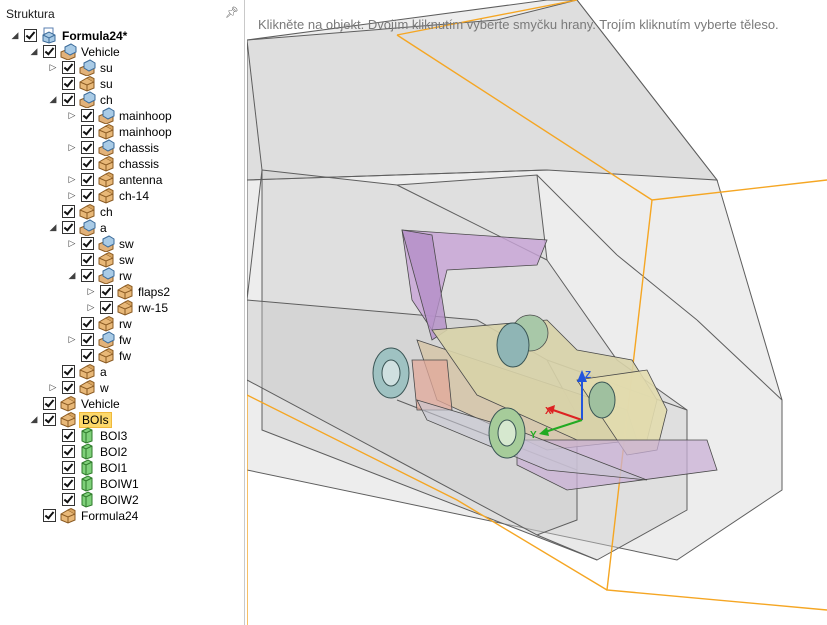 This screenshot has width=827, height=625. I want to click on tree-row: BOIW2, so click(122, 499).